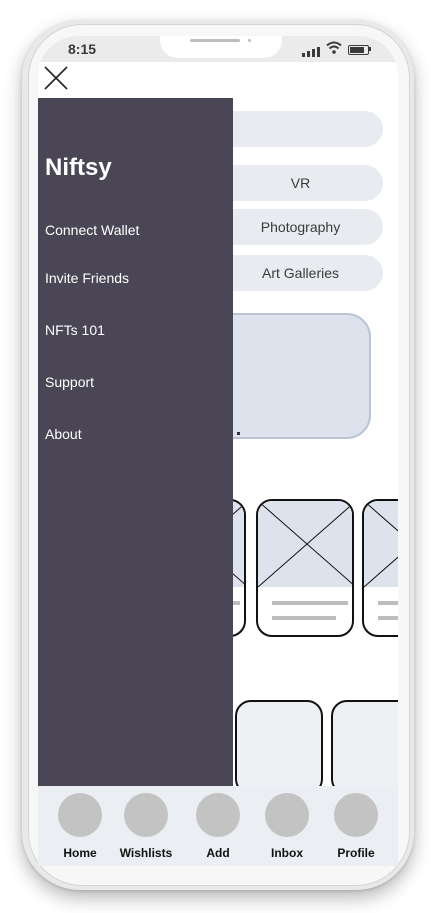 The height and width of the screenshot is (913, 438). What do you see at coordinates (218, 853) in the screenshot?
I see `tab-label: Add` at bounding box center [218, 853].